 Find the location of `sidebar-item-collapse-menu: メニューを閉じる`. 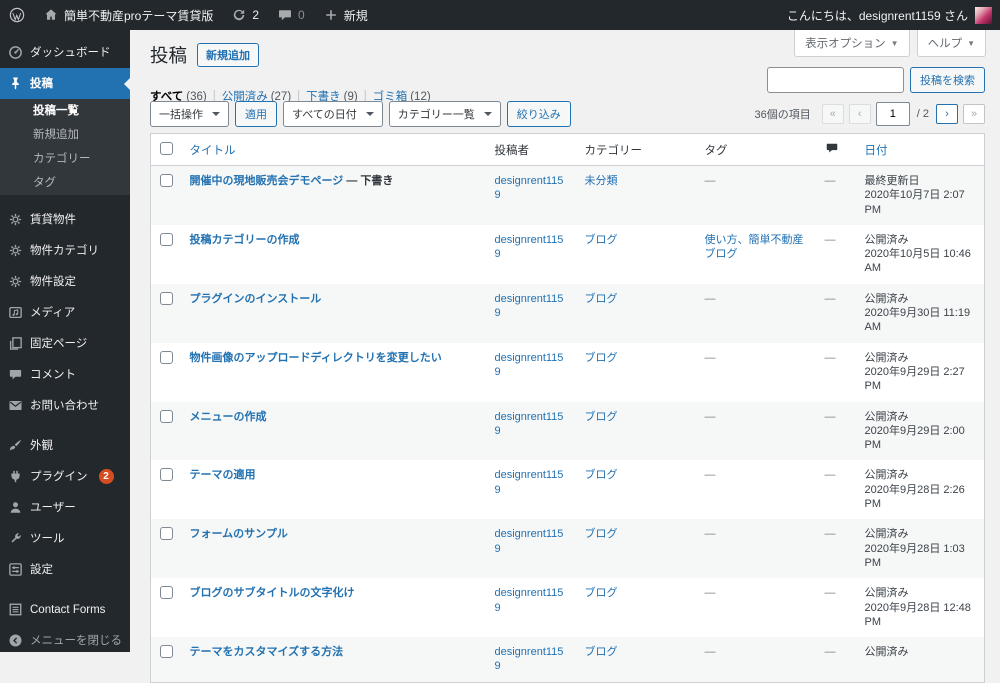

sidebar-item-collapse-menu: メニューを閉じる is located at coordinates (65, 640).